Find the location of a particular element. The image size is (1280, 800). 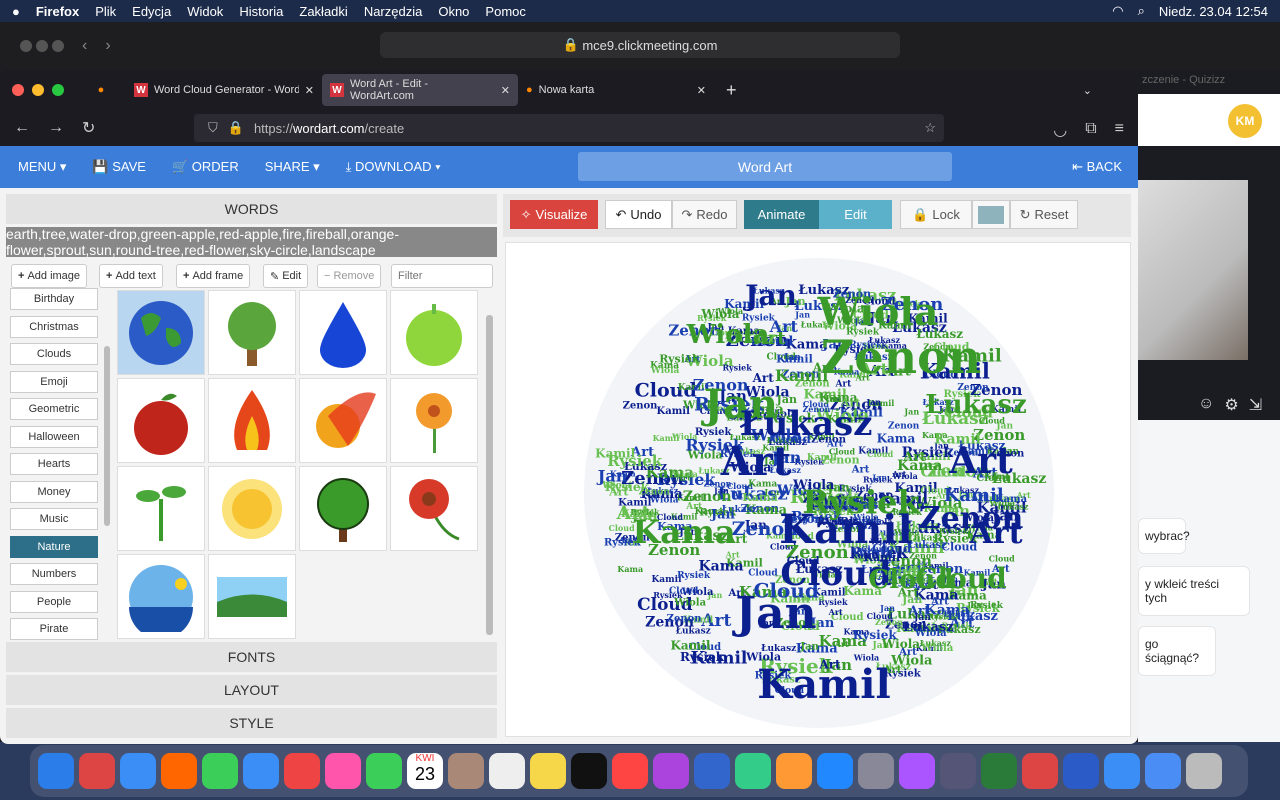

save-button: 💾 SAVE is located at coordinates (119, 167).